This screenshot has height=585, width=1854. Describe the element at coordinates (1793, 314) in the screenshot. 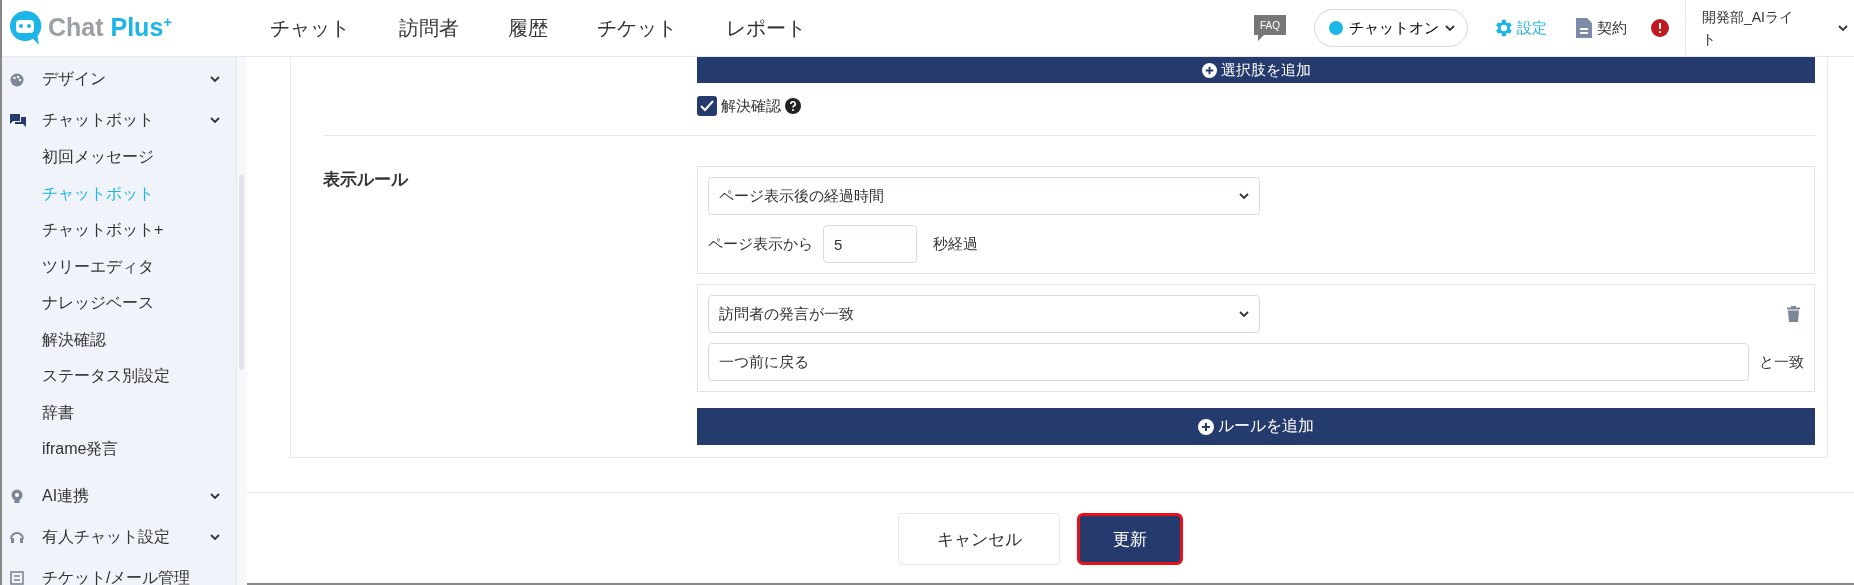

I see `trash-icon` at that location.